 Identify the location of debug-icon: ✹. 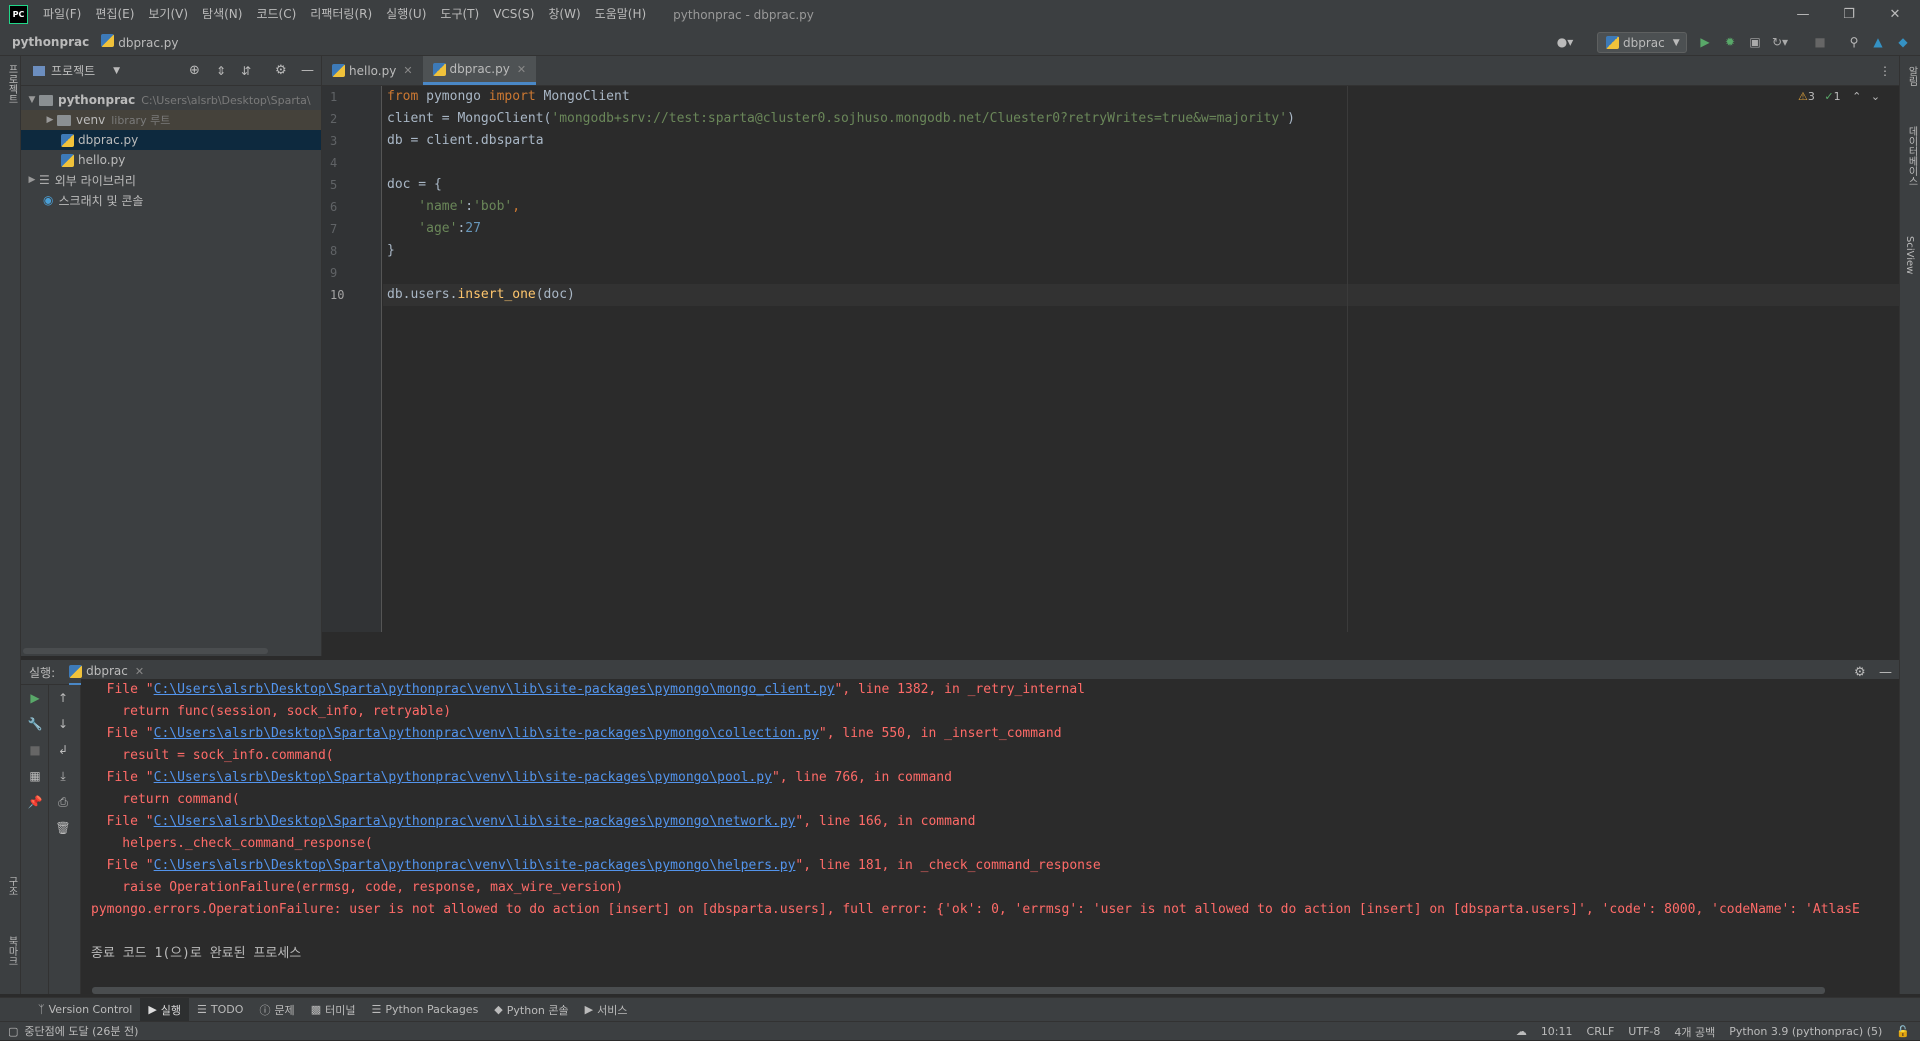
(1730, 42).